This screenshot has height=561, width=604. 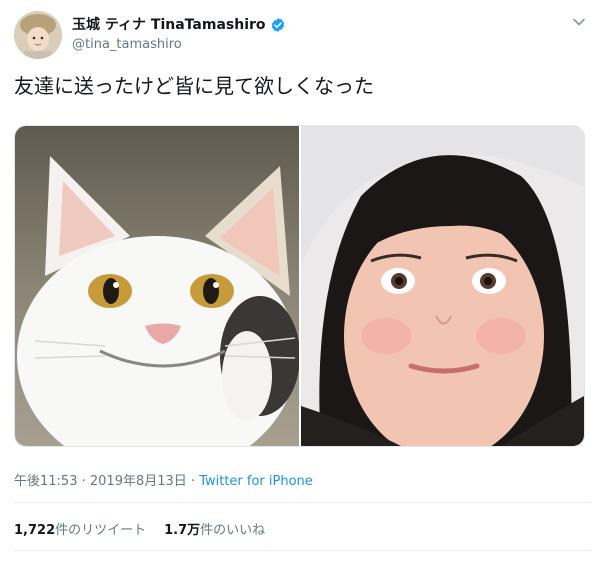 What do you see at coordinates (233, 530) in the screenshot?
I see `likes-label: 件のいいね` at bounding box center [233, 530].